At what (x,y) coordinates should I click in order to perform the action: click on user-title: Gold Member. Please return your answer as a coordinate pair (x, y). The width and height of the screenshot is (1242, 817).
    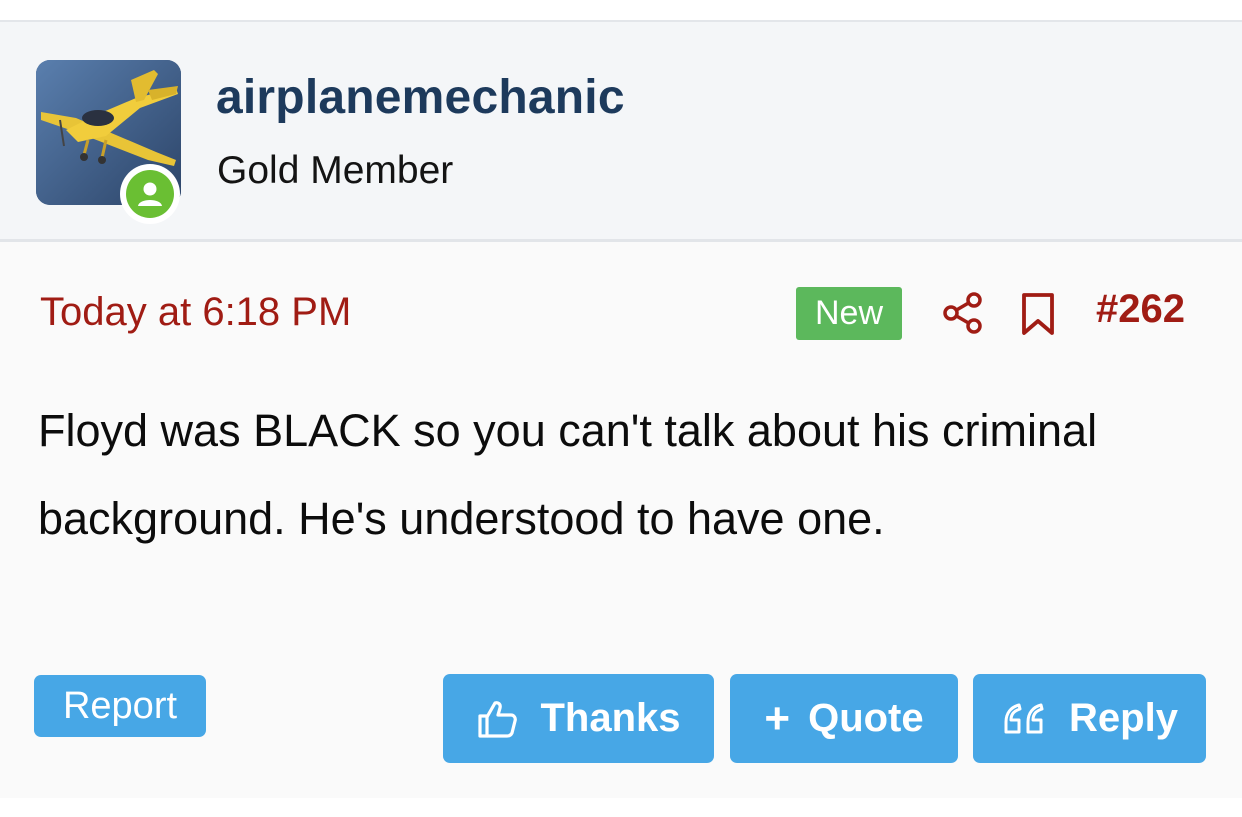
    Looking at the image, I should click on (335, 170).